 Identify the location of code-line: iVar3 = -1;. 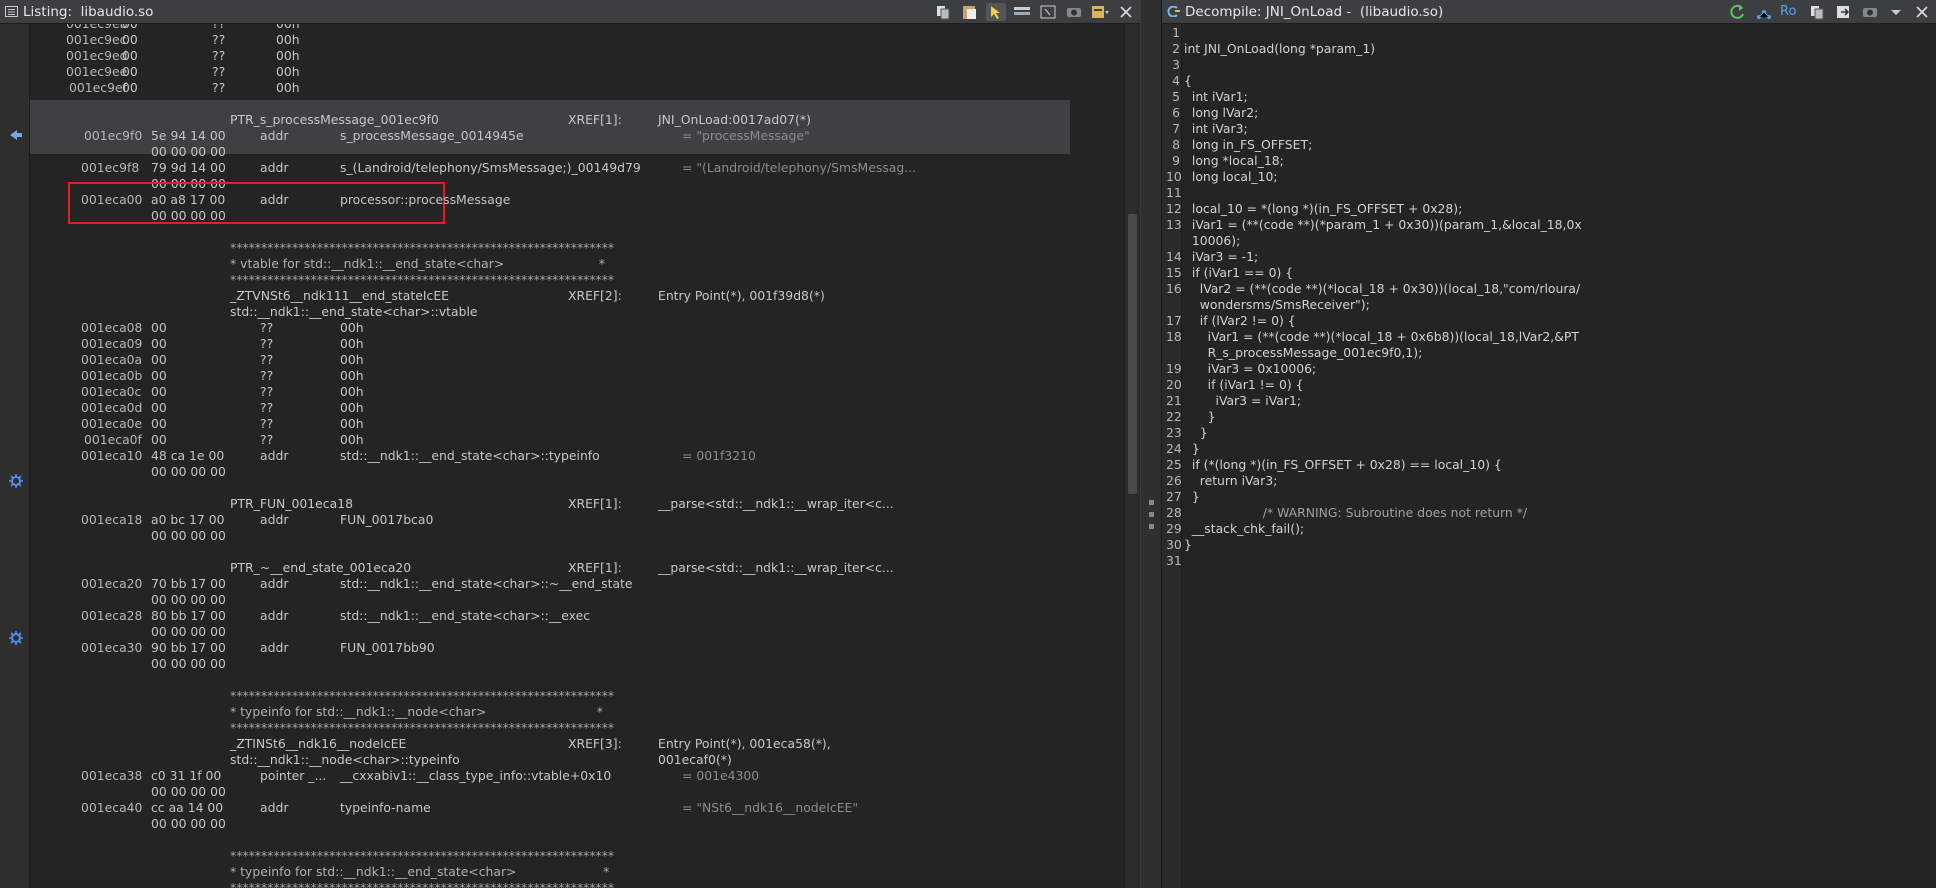
(1221, 257).